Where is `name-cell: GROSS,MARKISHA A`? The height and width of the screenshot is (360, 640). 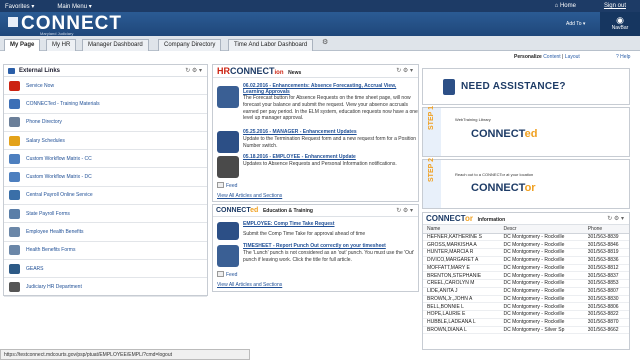
name-cell: GROSS,MARKISHA A is located at coordinates (461, 244).